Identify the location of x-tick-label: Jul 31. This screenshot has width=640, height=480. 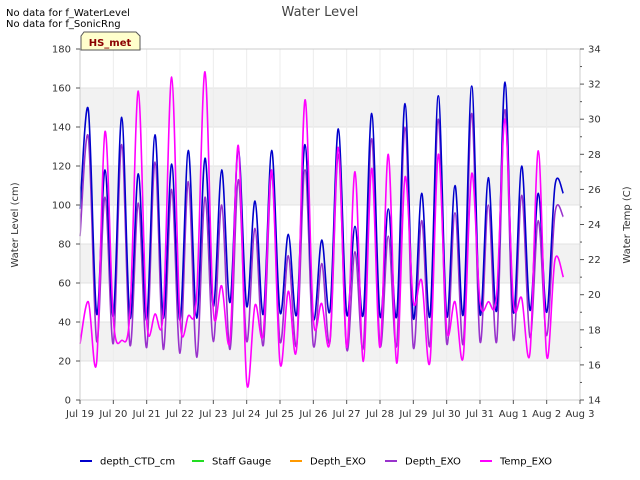
(479, 414).